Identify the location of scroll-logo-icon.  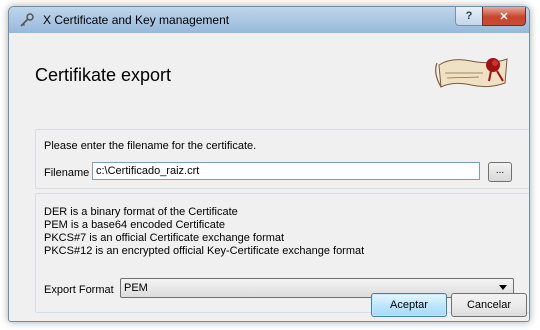
(473, 73).